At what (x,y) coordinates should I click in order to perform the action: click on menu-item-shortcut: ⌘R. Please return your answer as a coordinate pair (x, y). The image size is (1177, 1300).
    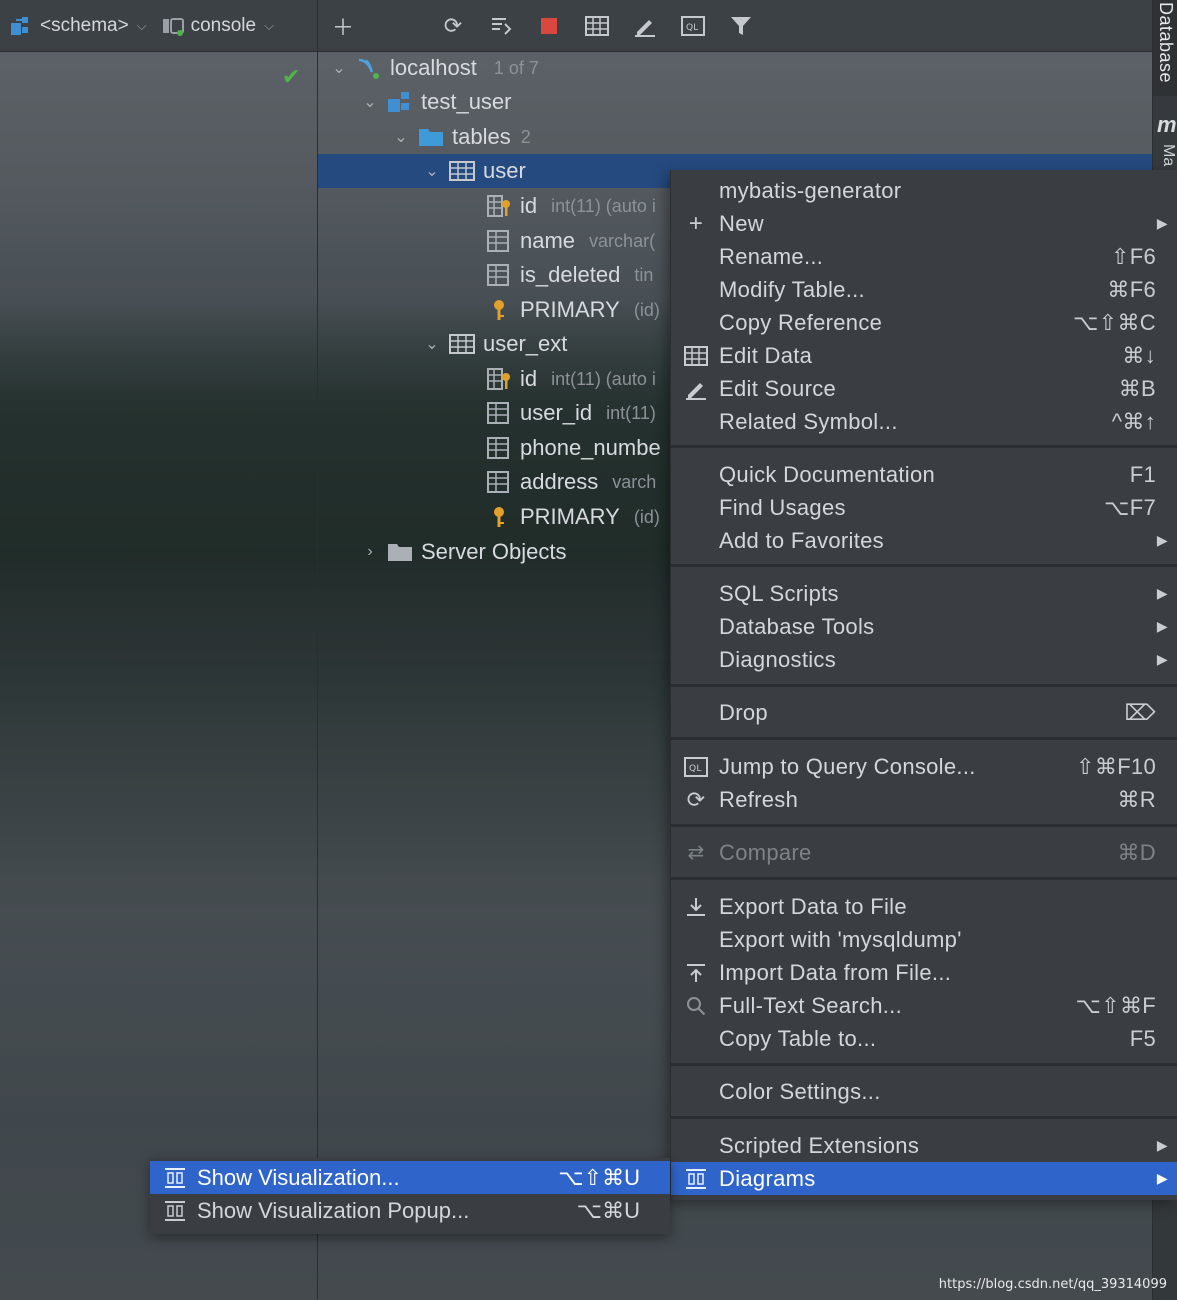
    Looking at the image, I should click on (1136, 799).